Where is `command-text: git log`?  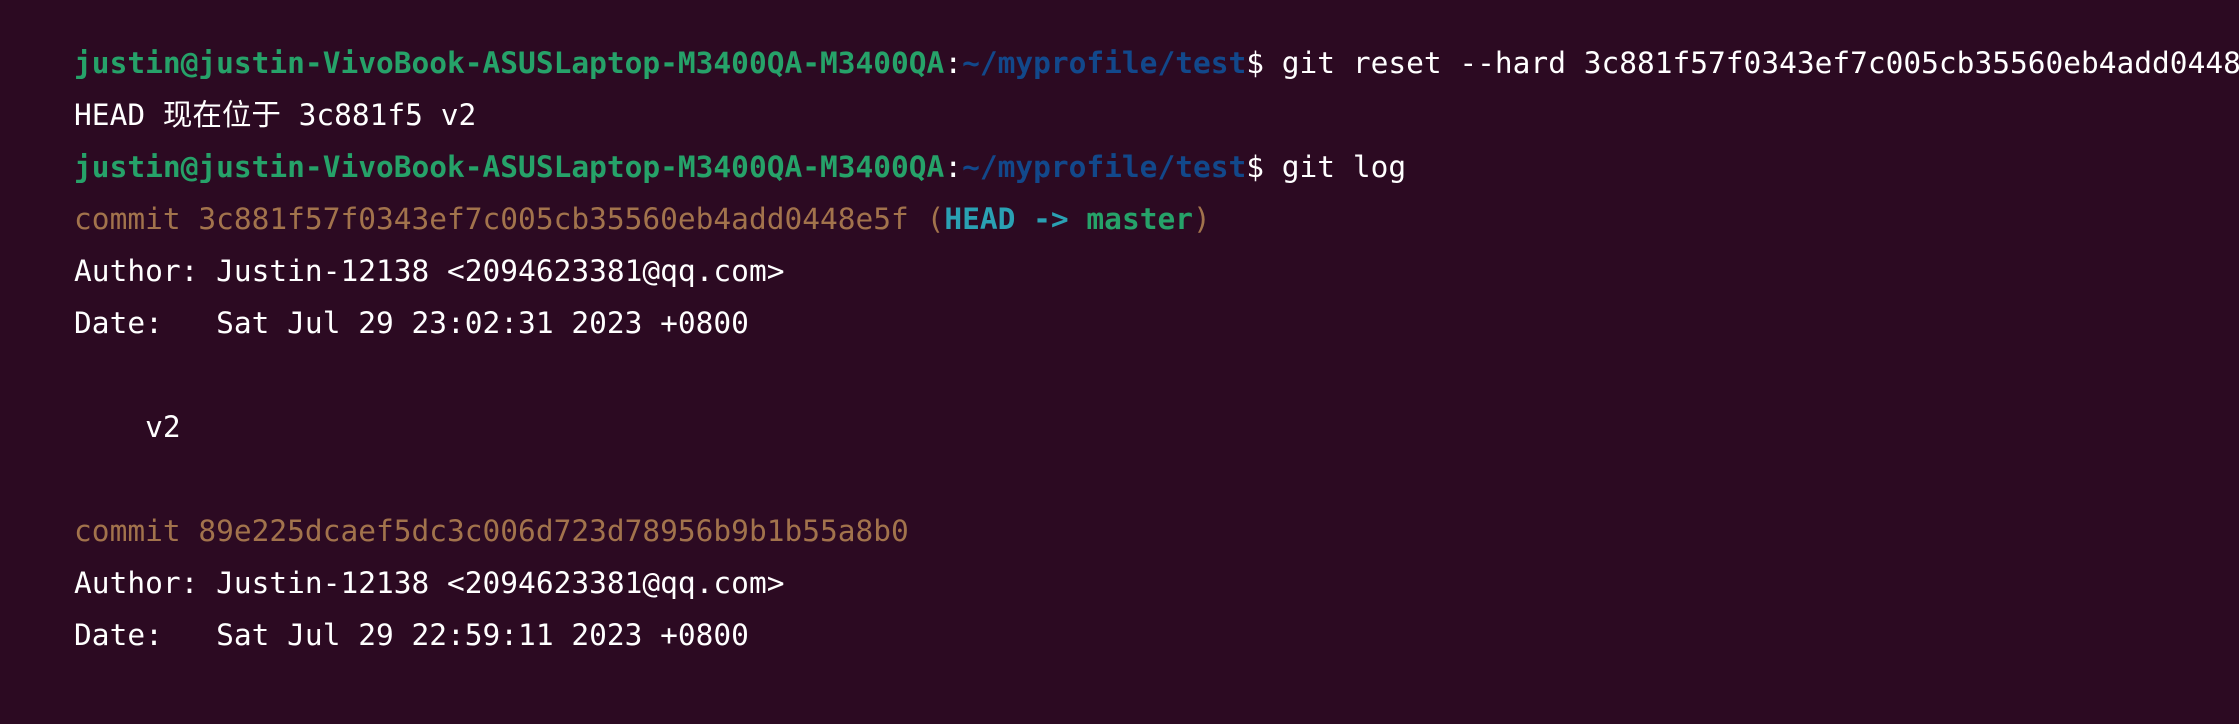 command-text: git log is located at coordinates (1344, 167).